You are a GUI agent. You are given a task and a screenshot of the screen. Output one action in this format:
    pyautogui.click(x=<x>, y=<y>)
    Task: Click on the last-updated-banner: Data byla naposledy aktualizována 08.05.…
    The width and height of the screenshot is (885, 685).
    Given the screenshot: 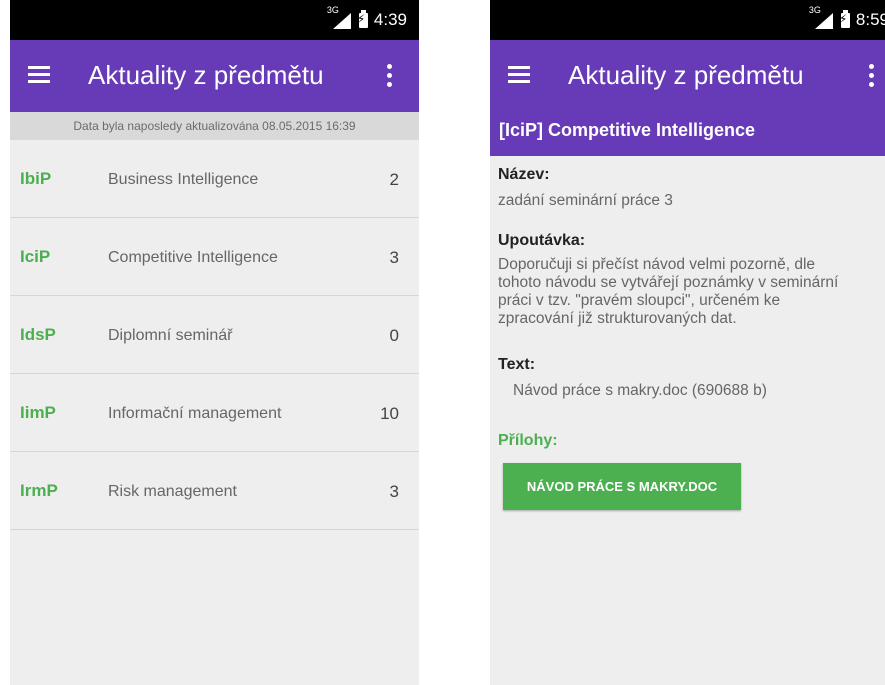 What is the action you would take?
    pyautogui.click(x=214, y=126)
    